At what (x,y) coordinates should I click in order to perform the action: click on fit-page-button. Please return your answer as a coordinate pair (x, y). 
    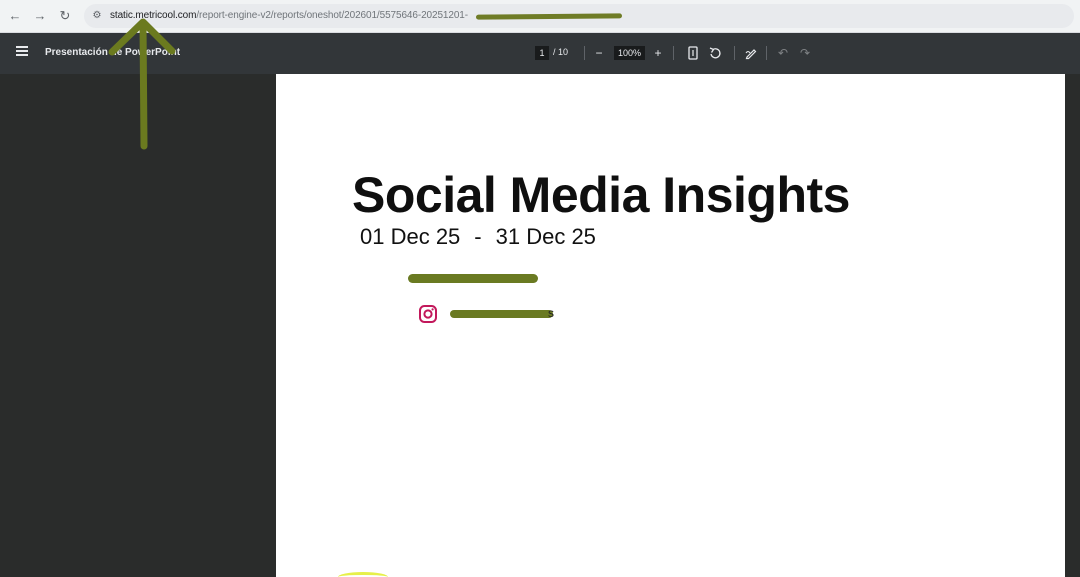
    Looking at the image, I should click on (693, 53).